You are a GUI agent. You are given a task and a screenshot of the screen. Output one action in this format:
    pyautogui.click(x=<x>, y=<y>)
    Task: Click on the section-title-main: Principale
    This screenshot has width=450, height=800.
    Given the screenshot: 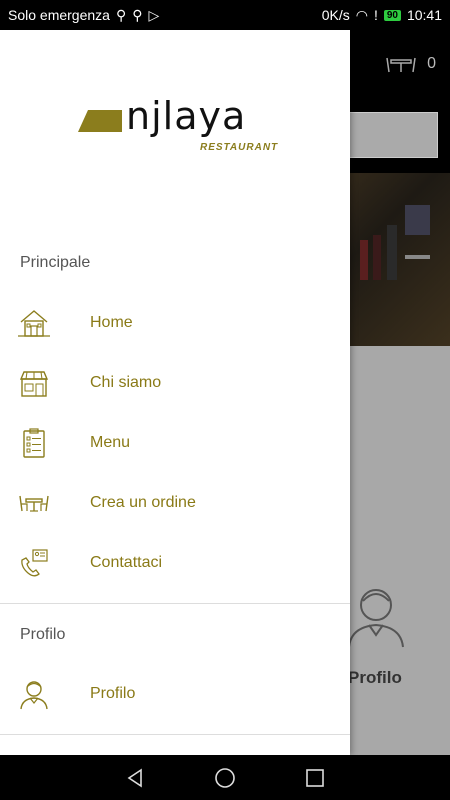 What is the action you would take?
    pyautogui.click(x=55, y=262)
    